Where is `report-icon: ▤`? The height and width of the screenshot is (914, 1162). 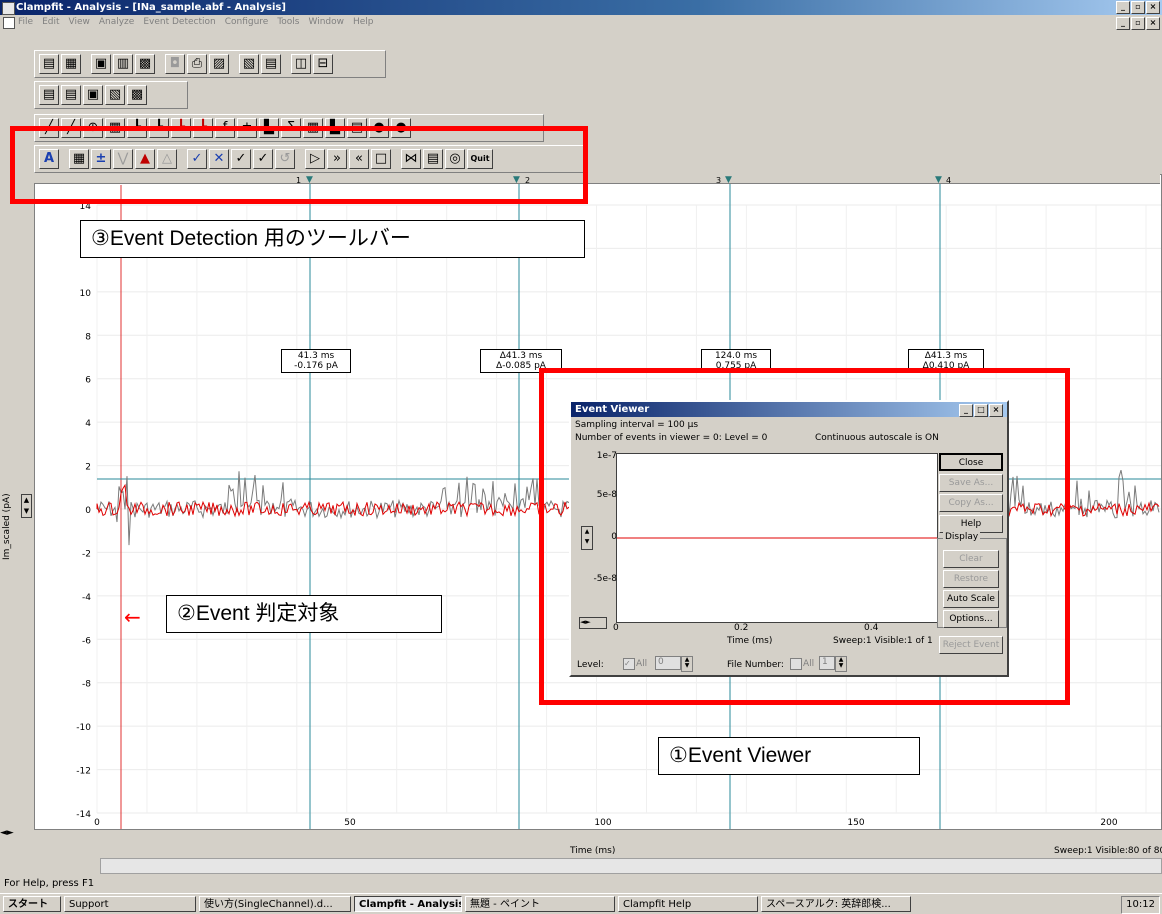 report-icon: ▤ is located at coordinates (271, 64).